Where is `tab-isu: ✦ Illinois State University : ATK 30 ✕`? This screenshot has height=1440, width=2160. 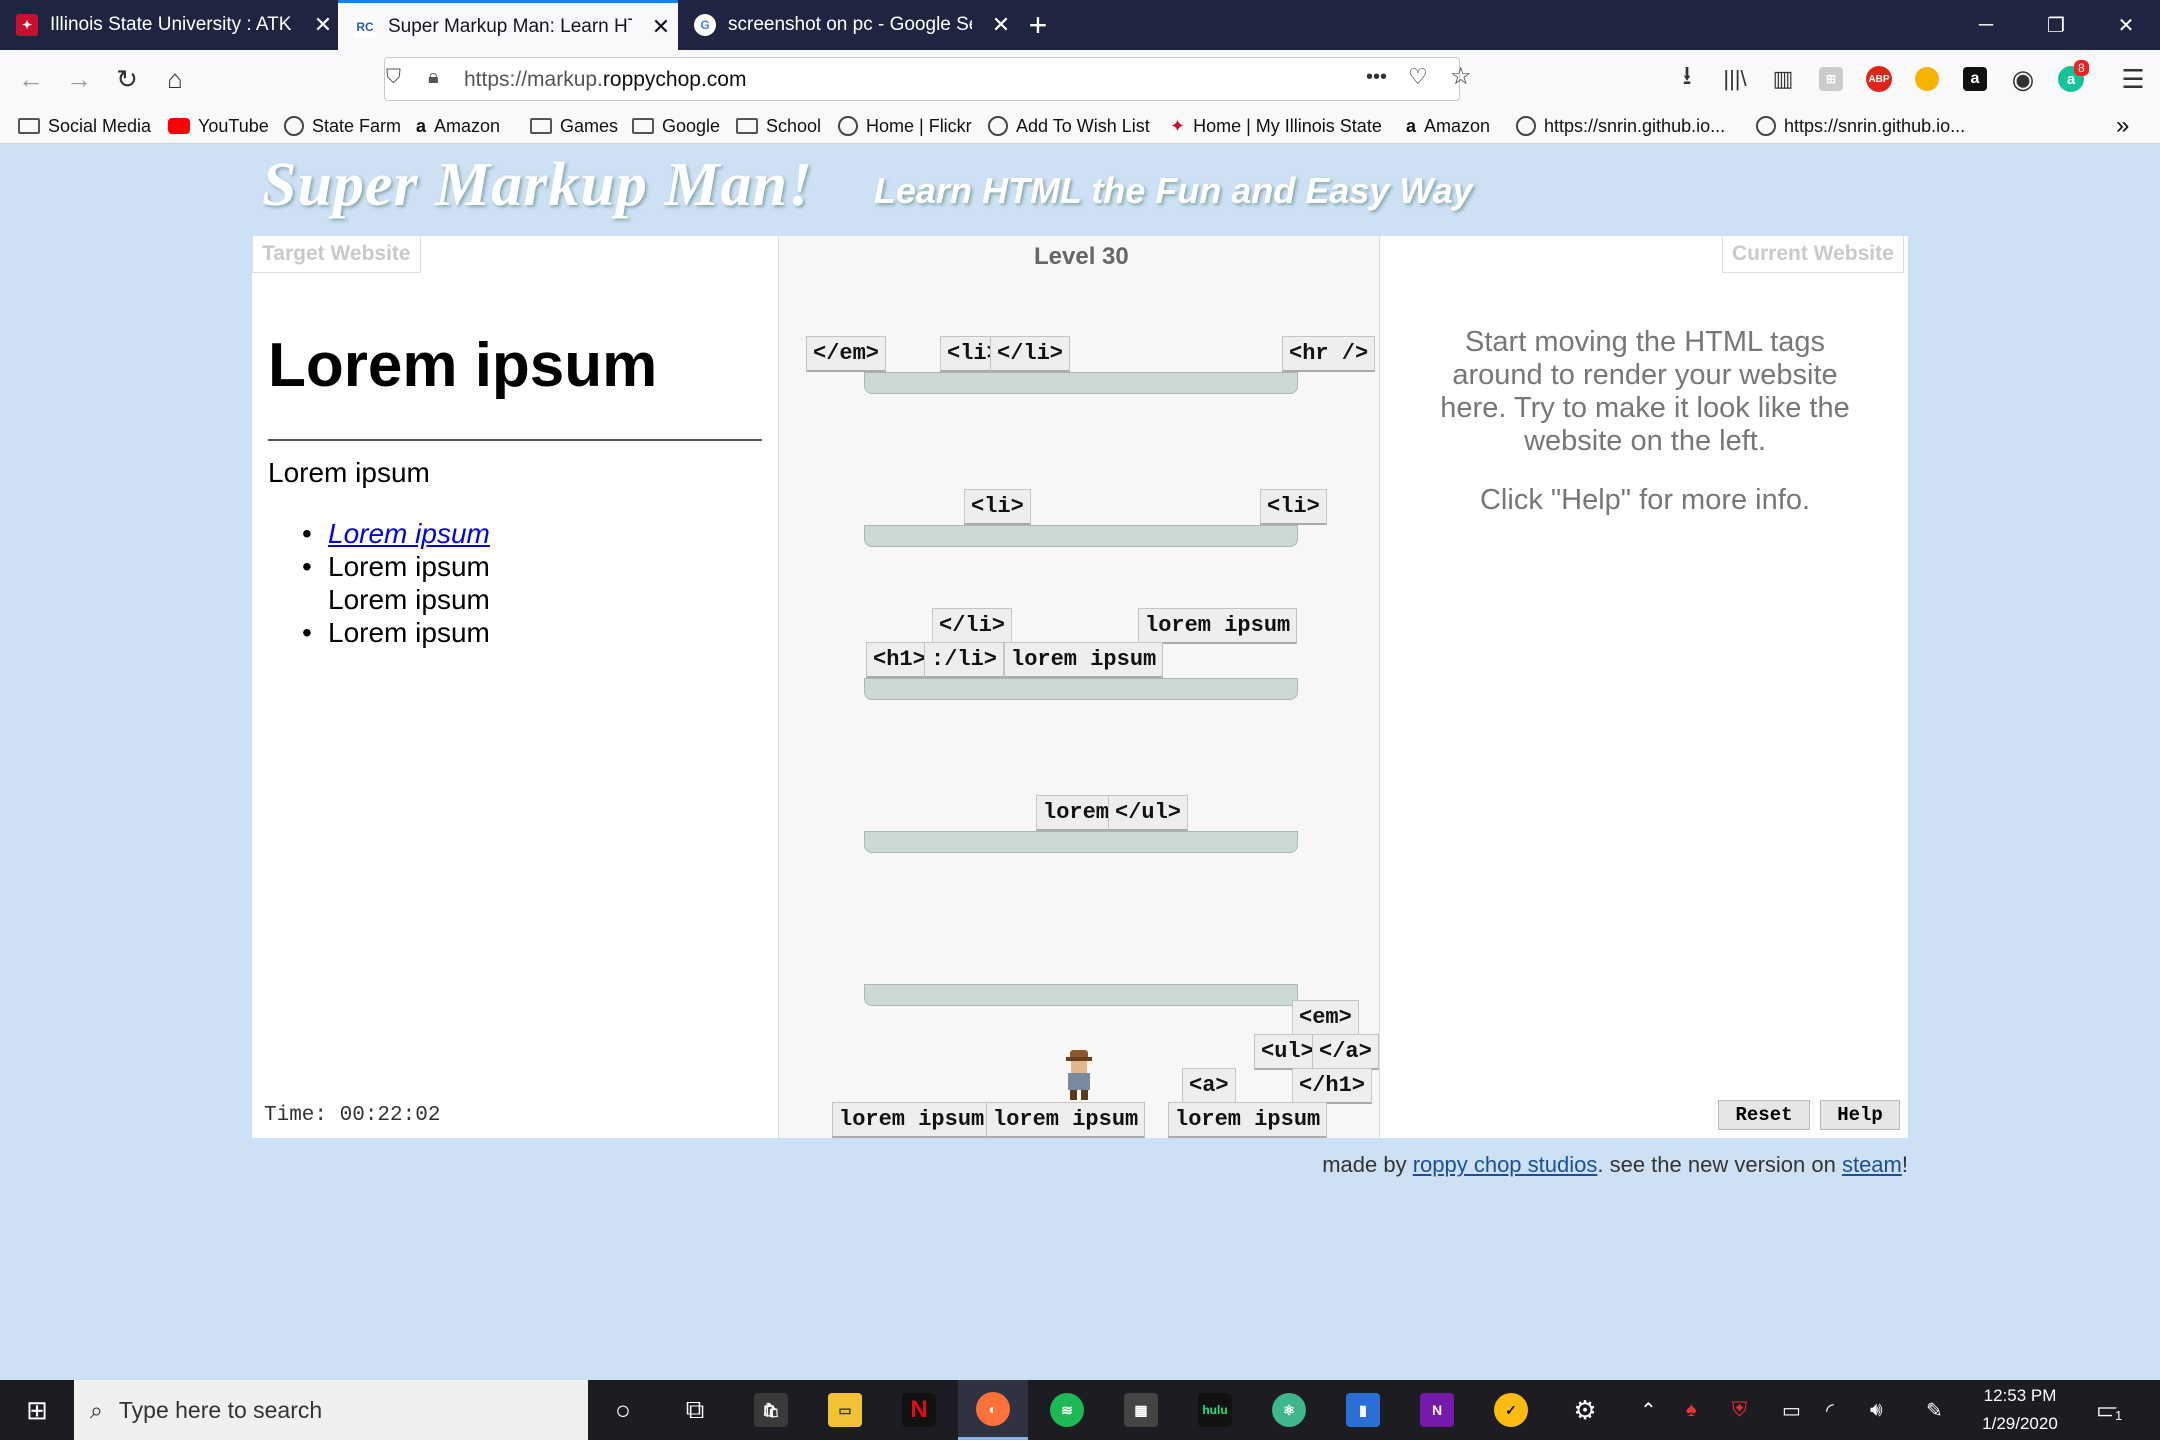 tab-isu: ✦ Illinois State University : ATK 30 ✕ is located at coordinates (170, 25).